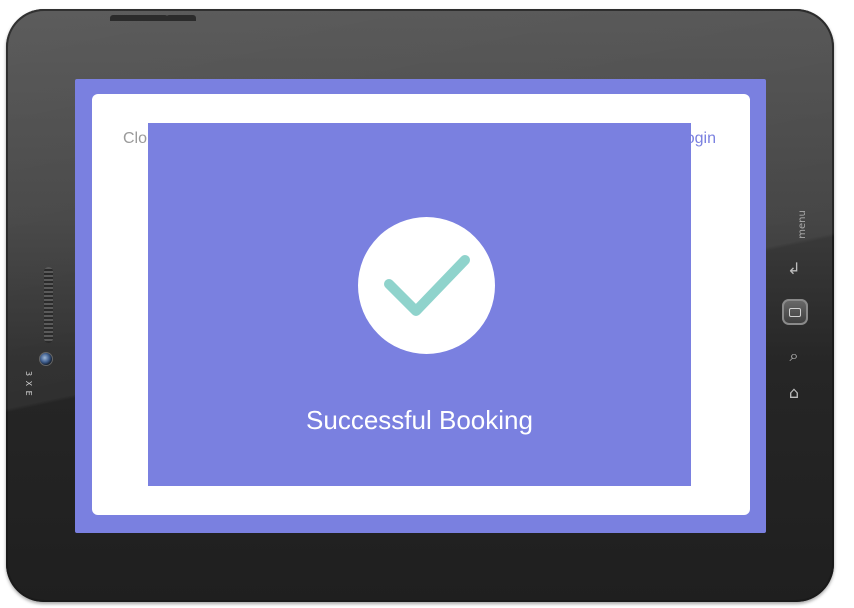 This screenshot has height=608, width=854. Describe the element at coordinates (794, 356) in the screenshot. I see `search-icon: ⌕` at that location.